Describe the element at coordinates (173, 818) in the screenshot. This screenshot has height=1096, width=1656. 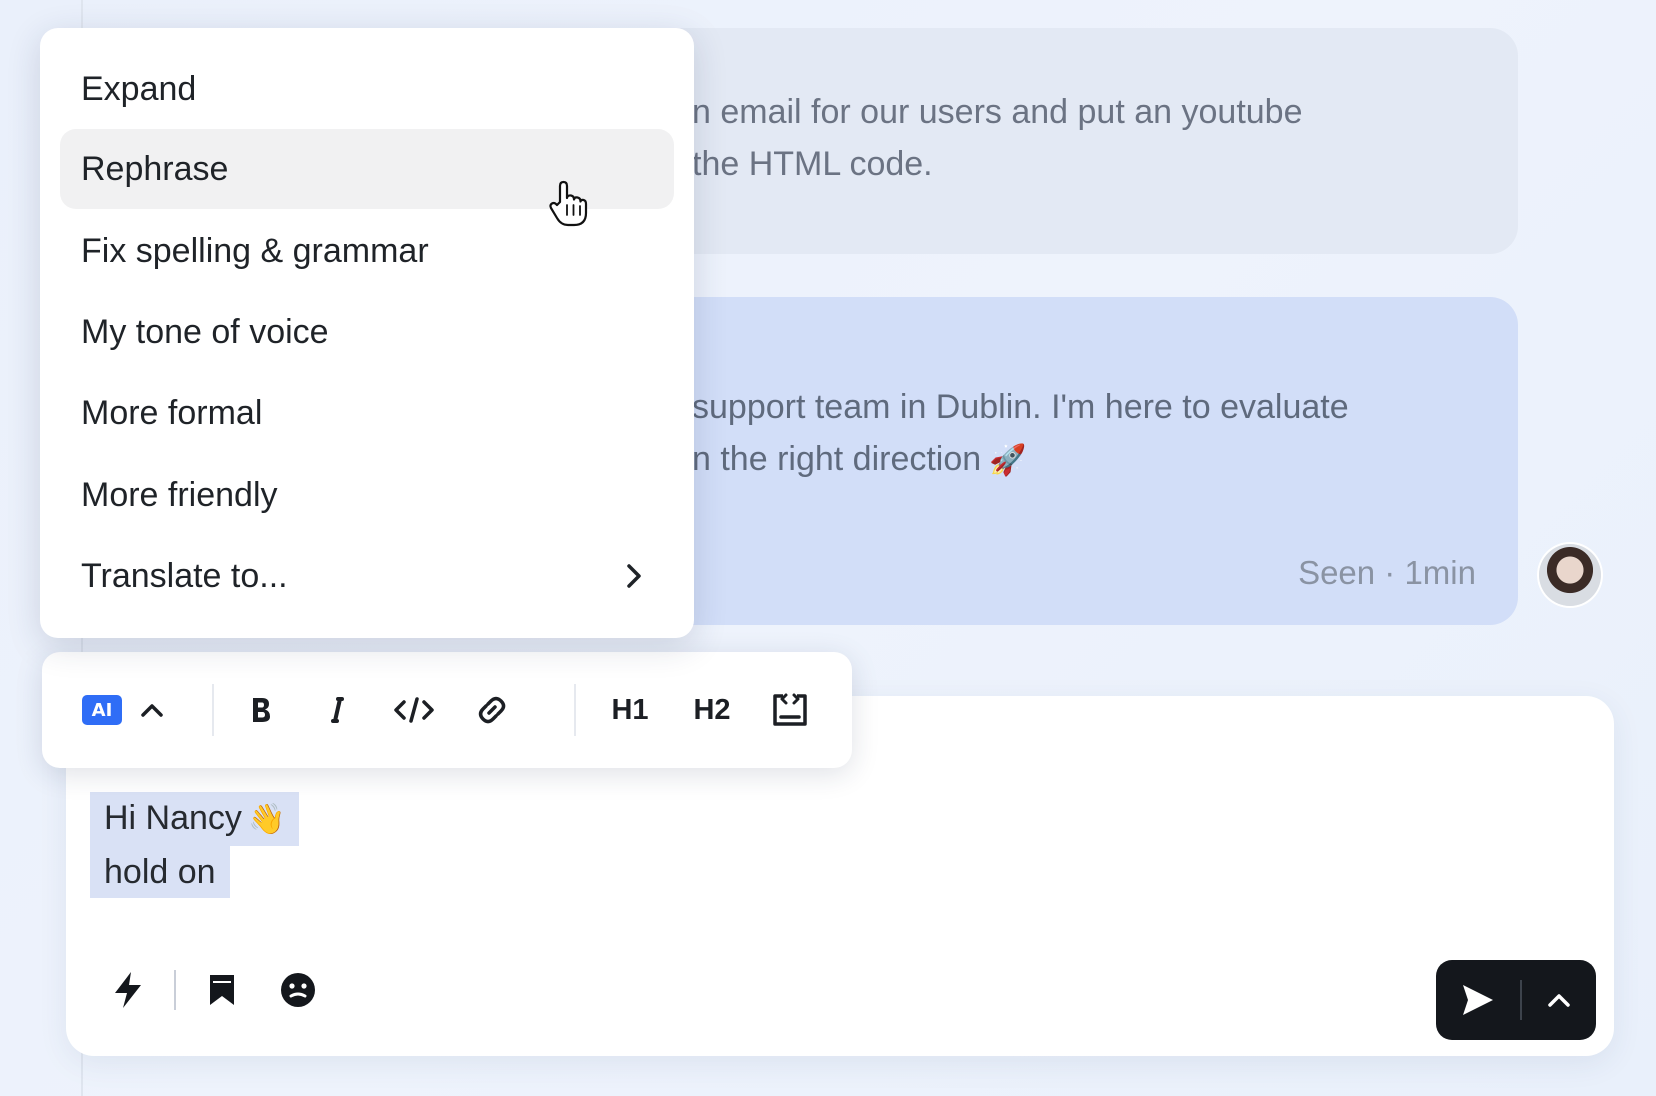
I see `draft-line-text: Hi Nancy` at that location.